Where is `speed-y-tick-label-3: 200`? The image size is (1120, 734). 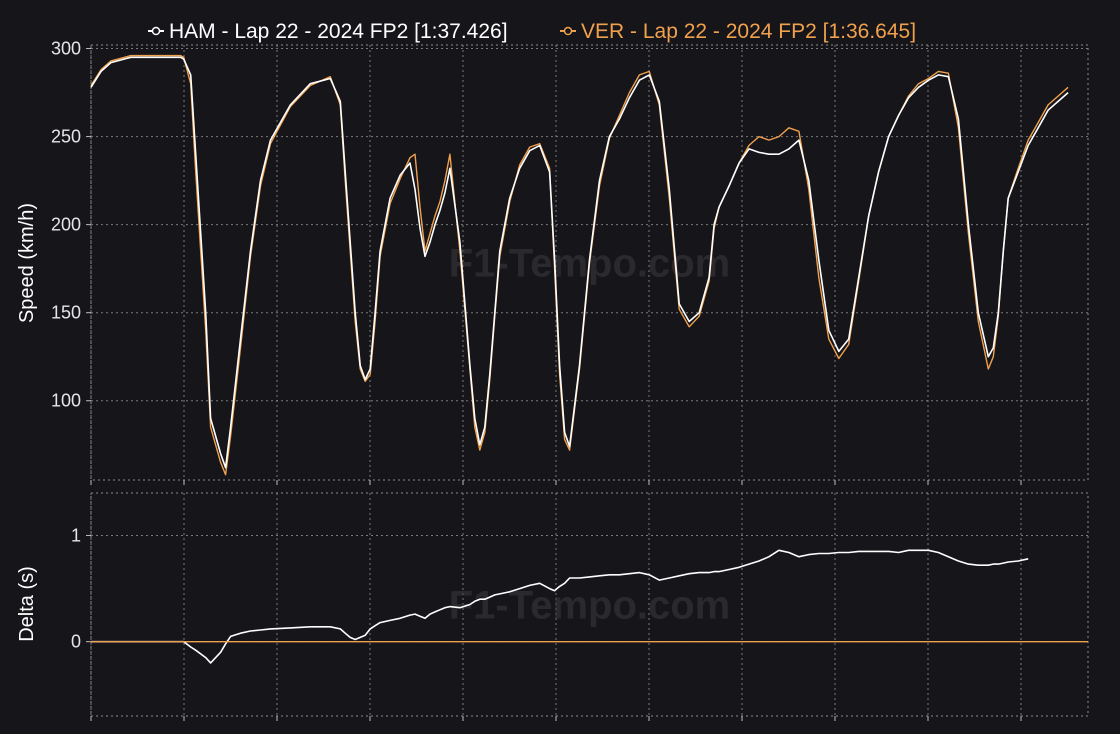
speed-y-tick-label-3: 200 is located at coordinates (66, 225).